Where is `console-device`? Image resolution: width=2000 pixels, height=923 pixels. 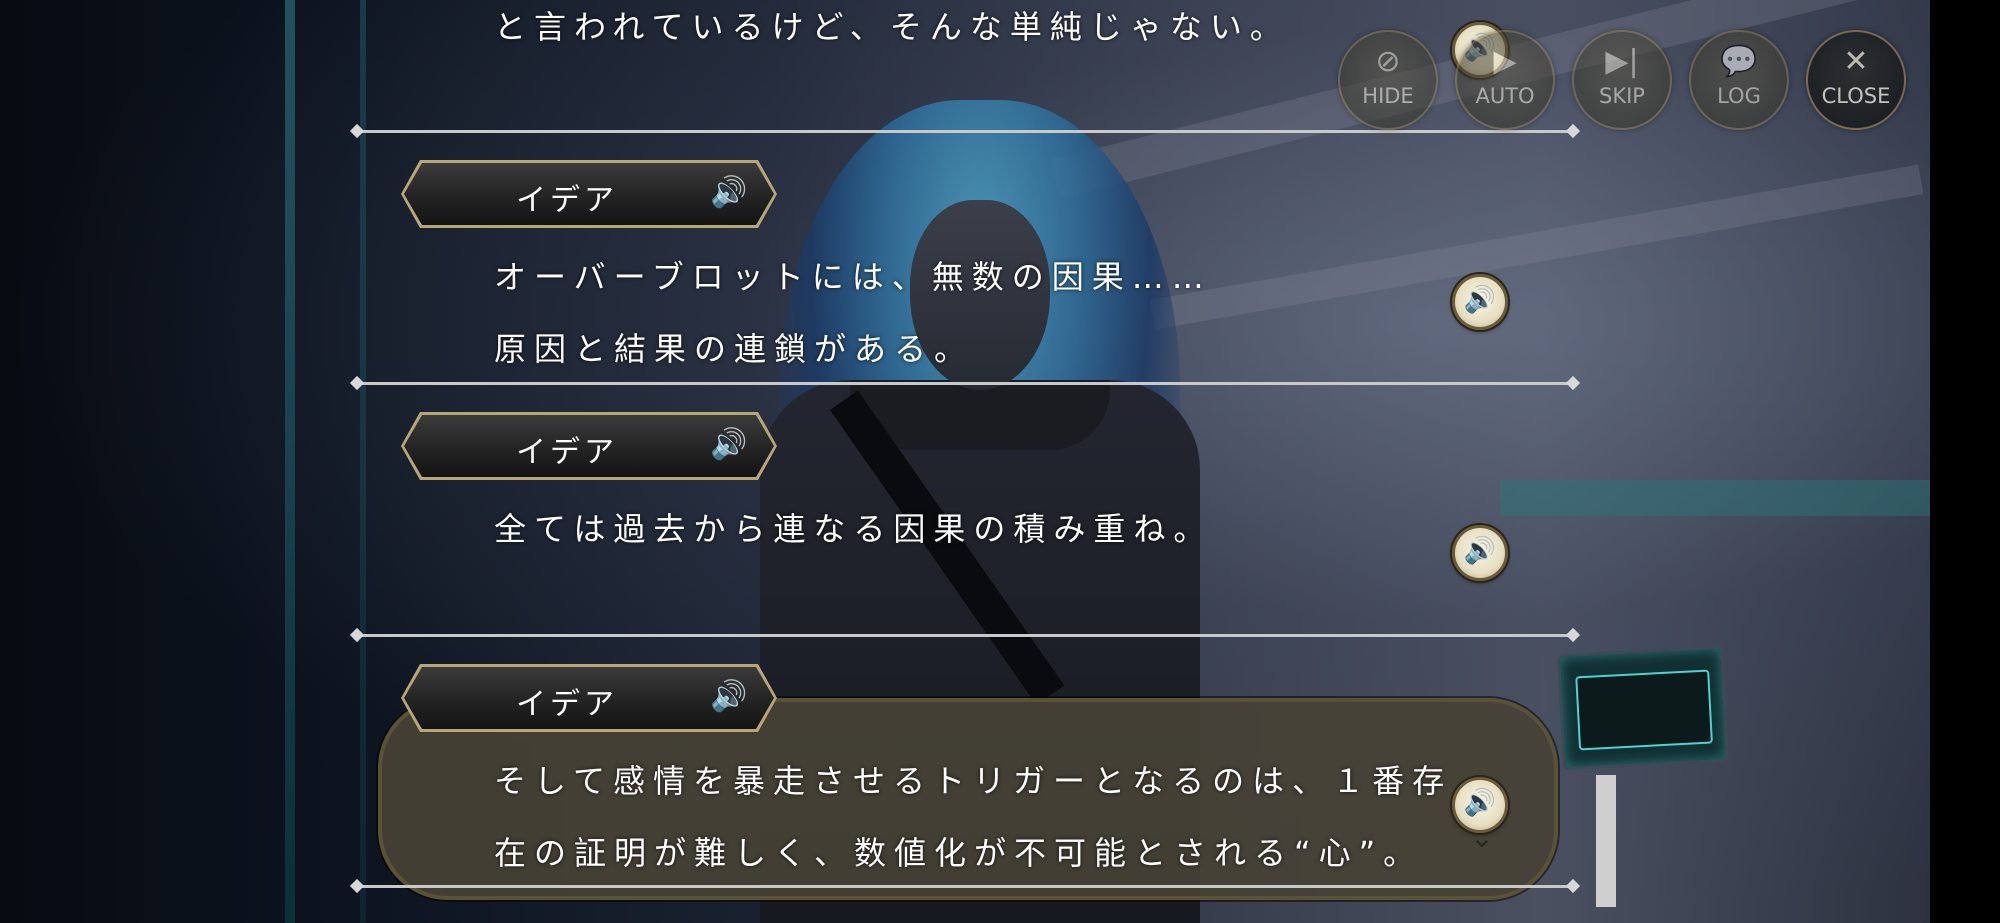 console-device is located at coordinates (1643, 708).